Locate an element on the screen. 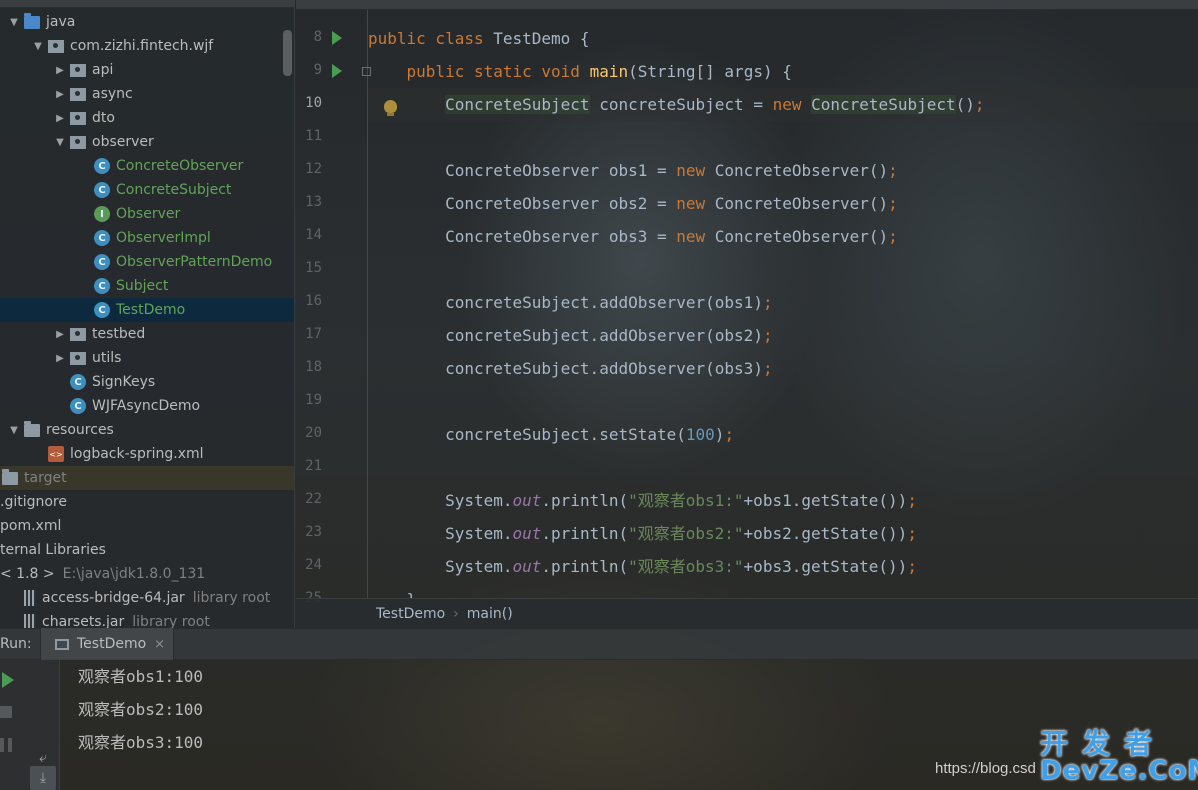 The image size is (1198, 790). editor-tab-bar is located at coordinates (747, 5).